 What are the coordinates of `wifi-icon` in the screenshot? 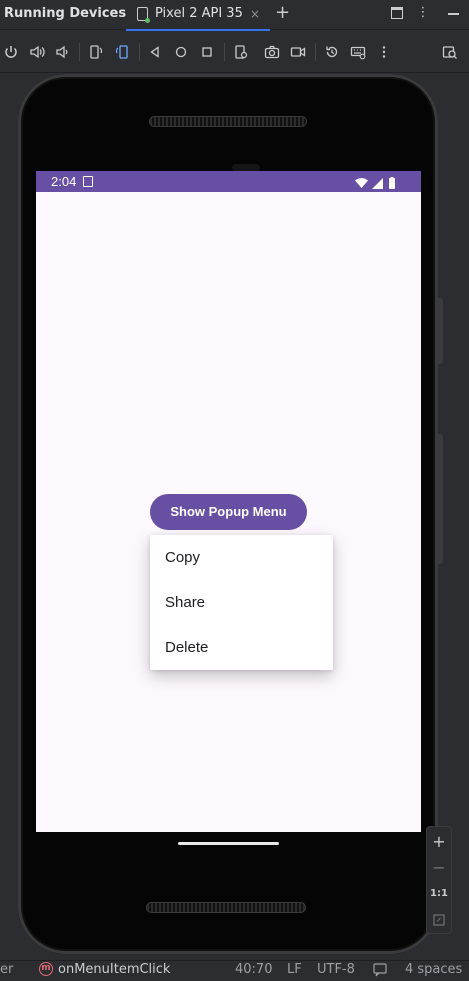 It's located at (361, 183).